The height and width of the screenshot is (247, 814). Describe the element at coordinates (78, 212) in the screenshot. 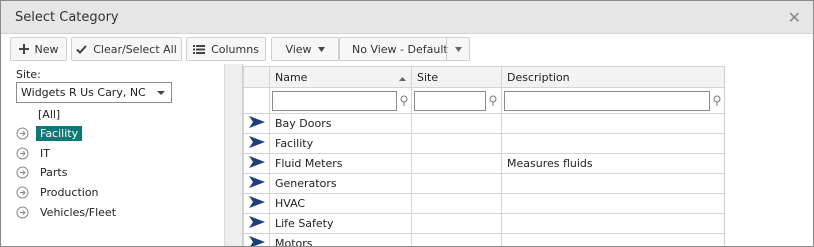

I see `tree-item-label: Vehicles/Fleet` at that location.